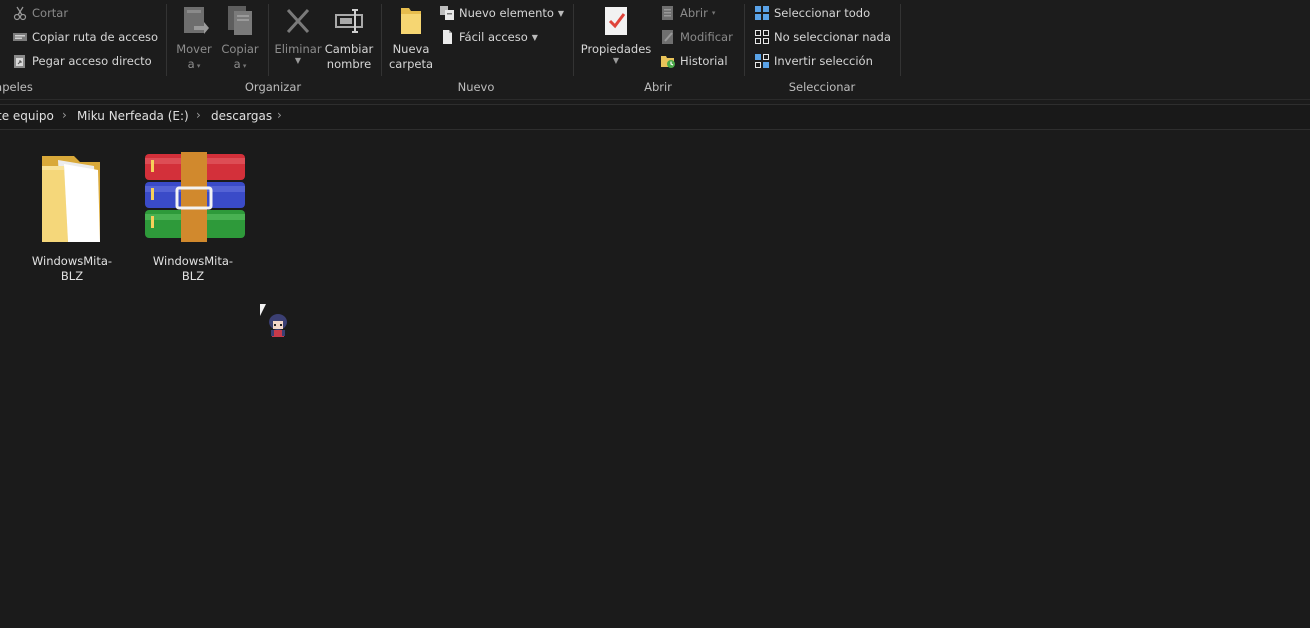 The image size is (1310, 628). I want to click on edit-label: Modificar, so click(706, 37).